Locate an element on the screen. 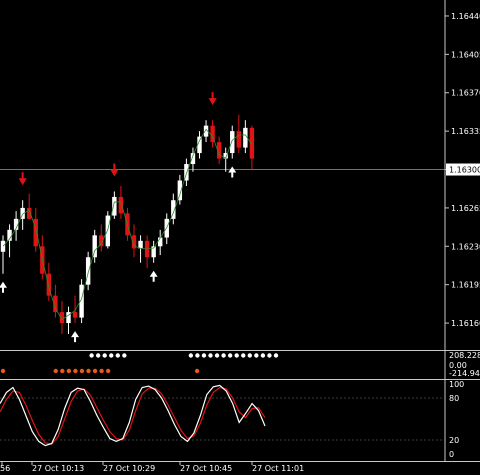  price-tick-label: 1.16265 is located at coordinates (465, 208).